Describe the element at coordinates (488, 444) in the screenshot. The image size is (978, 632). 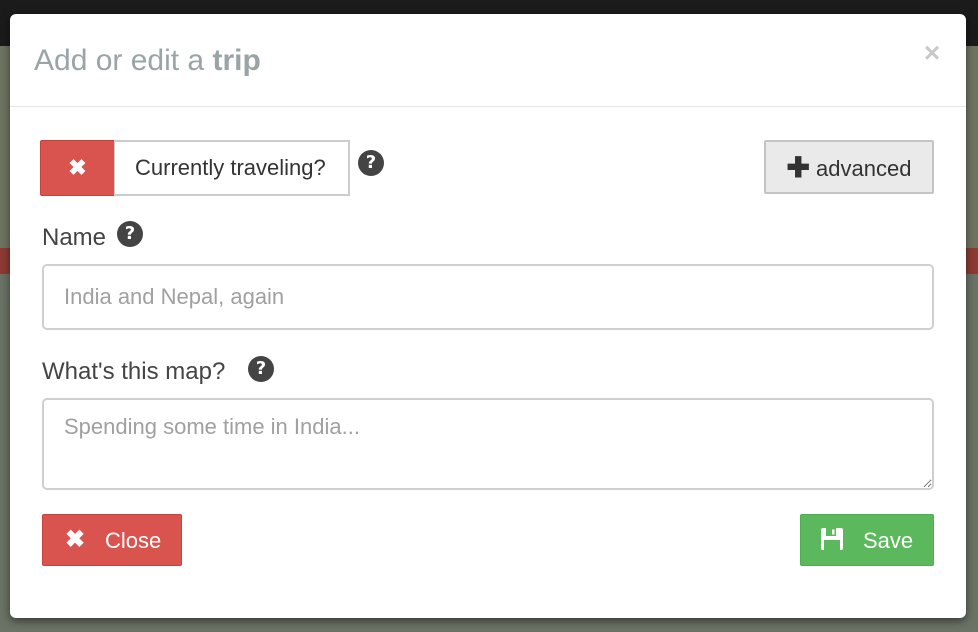
I see `map-description-textarea` at that location.